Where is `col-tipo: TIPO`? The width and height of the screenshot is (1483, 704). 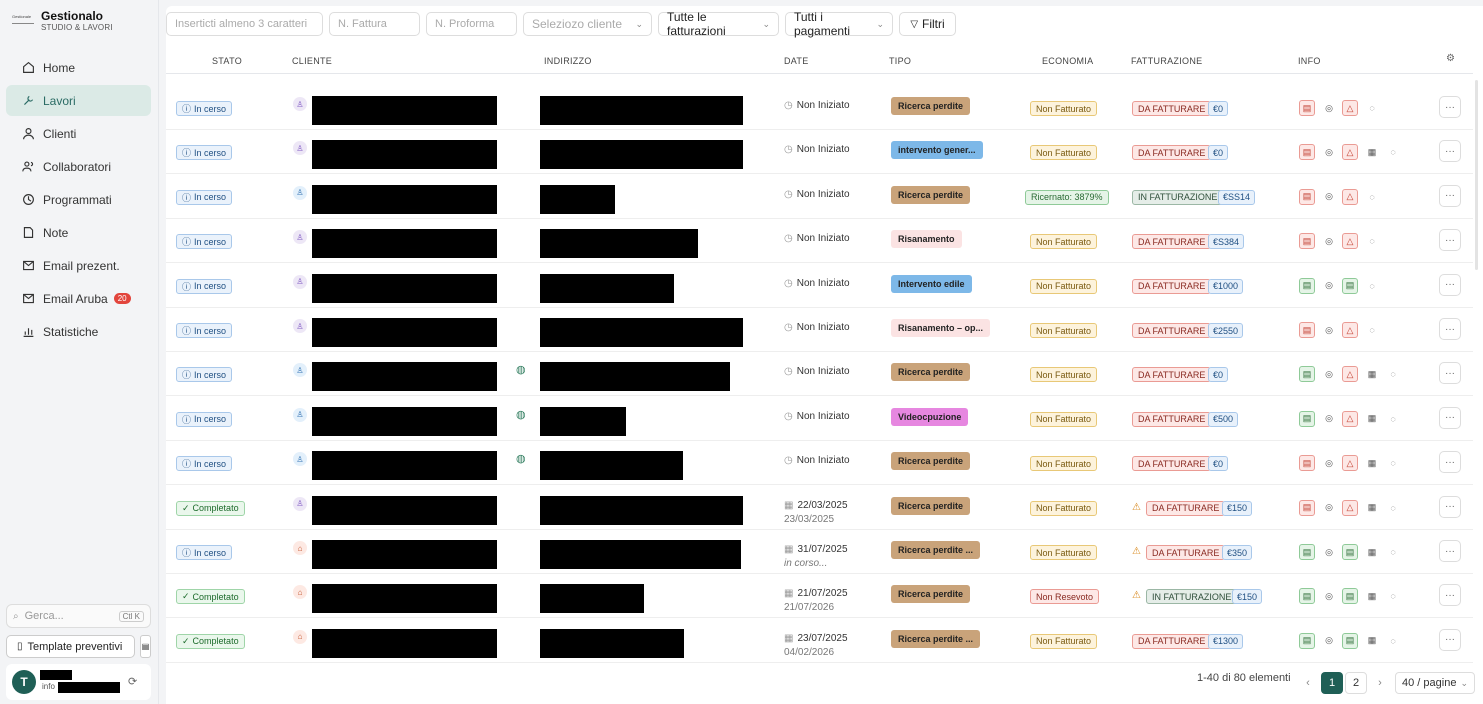 col-tipo: TIPO is located at coordinates (900, 61).